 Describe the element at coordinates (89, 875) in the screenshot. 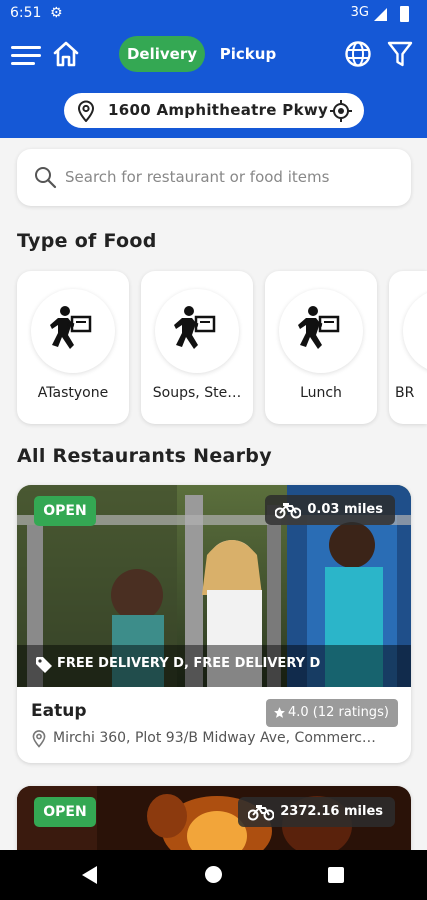

I see `back-icon` at that location.